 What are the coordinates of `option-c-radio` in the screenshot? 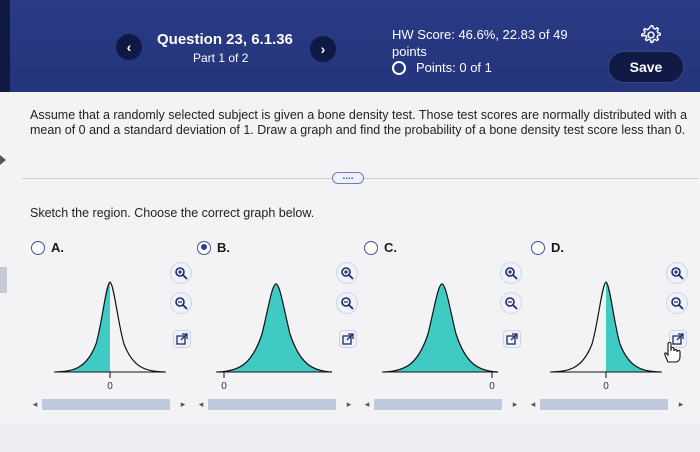 It's located at (371, 247).